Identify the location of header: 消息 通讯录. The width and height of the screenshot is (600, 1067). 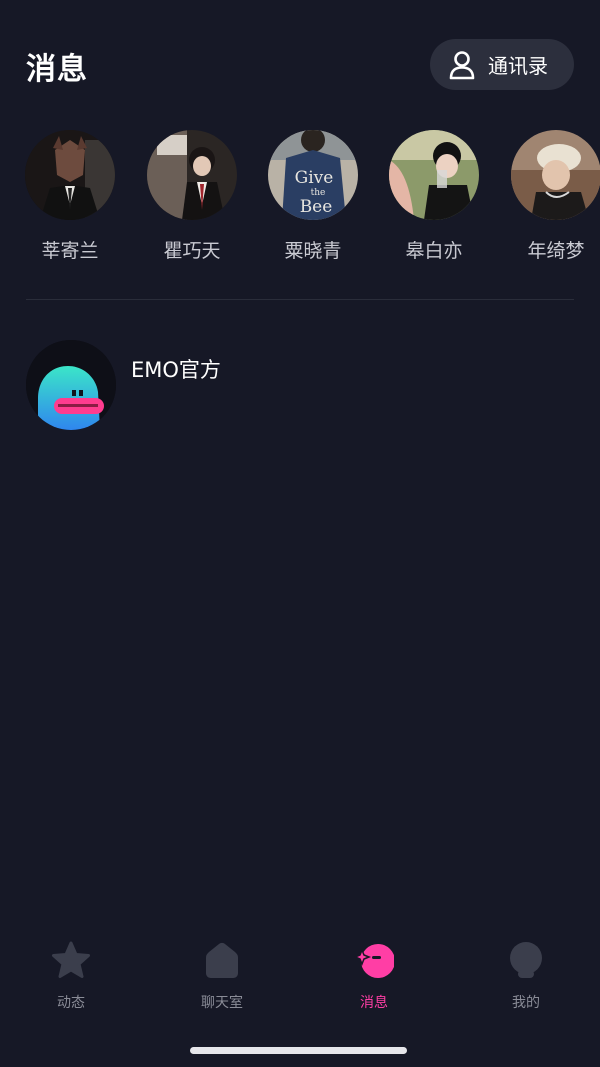
(300, 60).